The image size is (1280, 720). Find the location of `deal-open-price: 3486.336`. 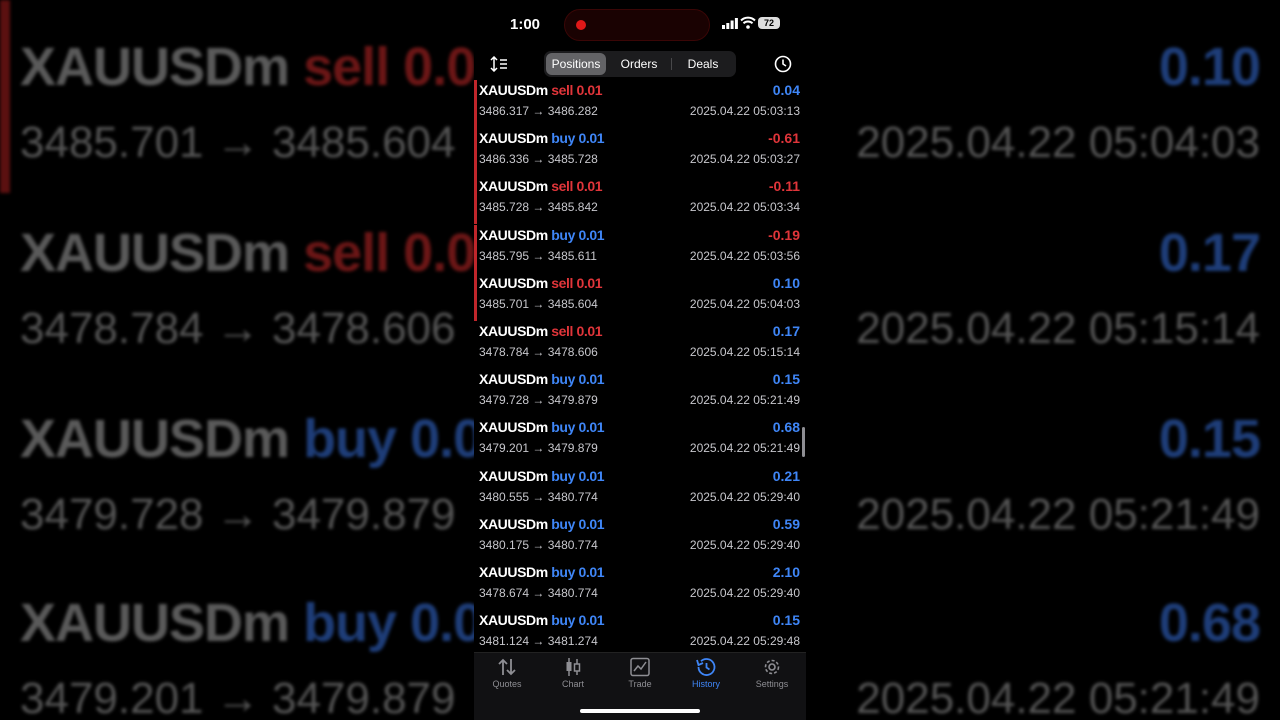

deal-open-price: 3486.336 is located at coordinates (504, 159).